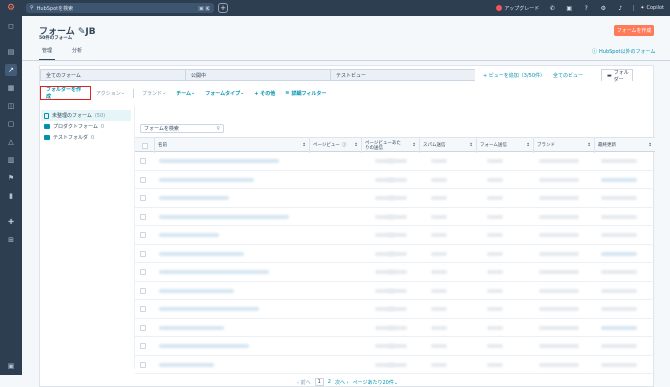  What do you see at coordinates (620, 8) in the screenshot?
I see `notifications-bell-icon: ♪` at bounding box center [620, 8].